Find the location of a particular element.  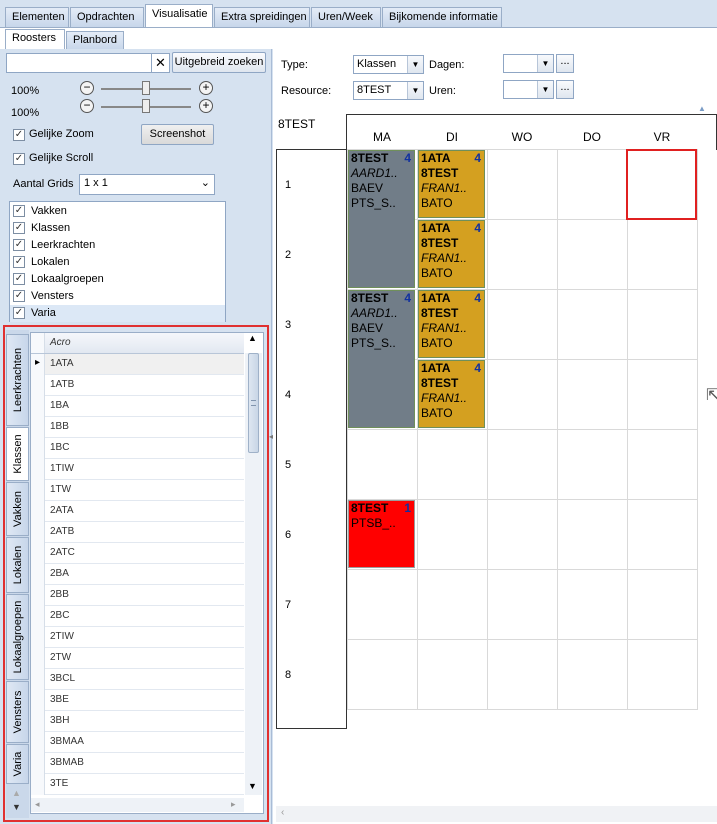

hours-label: Uren: is located at coordinates (442, 91).